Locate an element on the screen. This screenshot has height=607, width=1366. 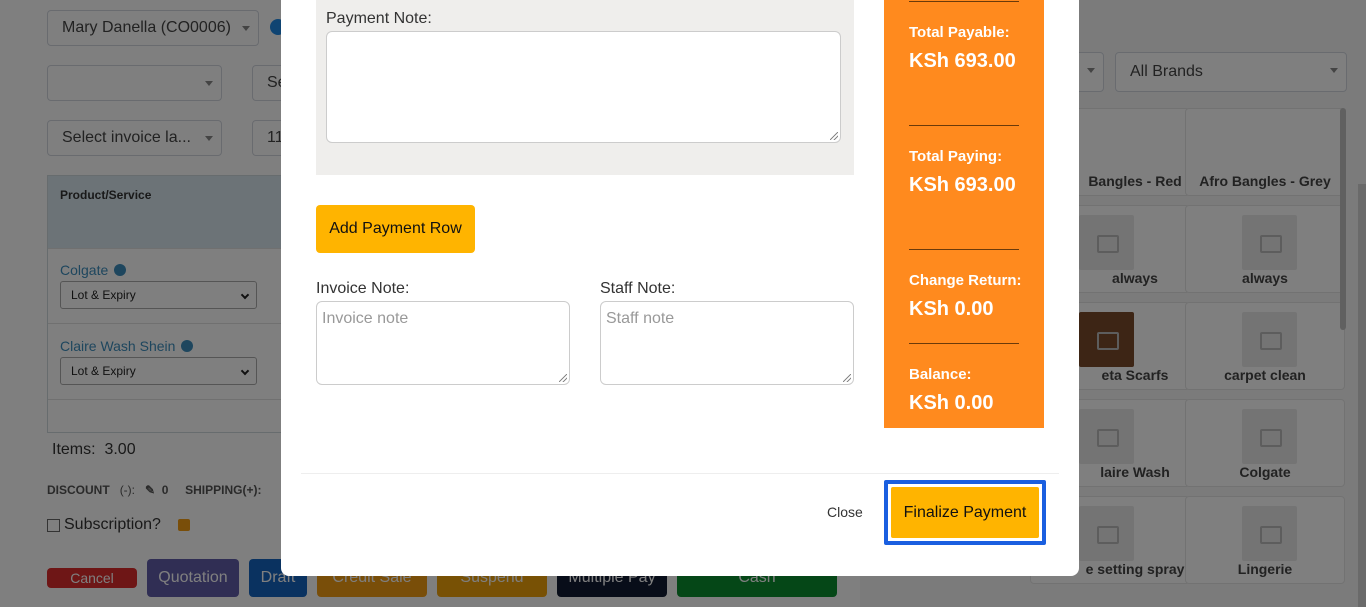
staff-note-field: Staff note is located at coordinates (727, 343).